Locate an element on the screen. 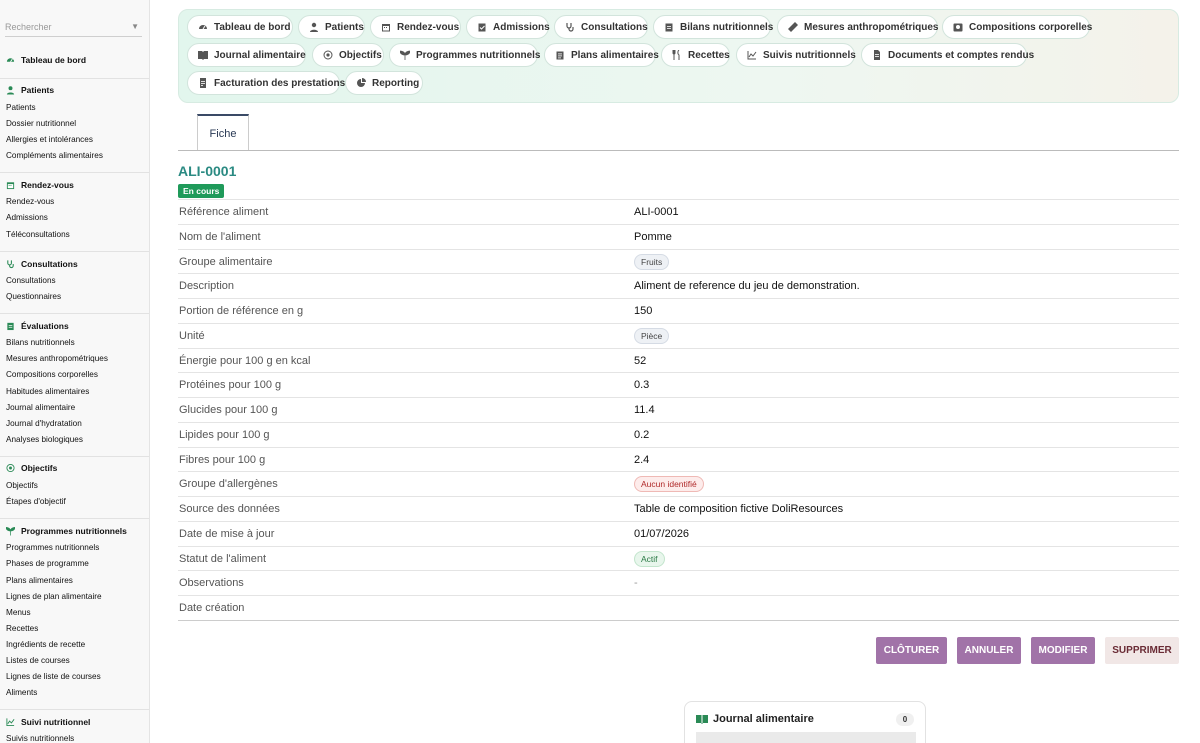 The image size is (1200, 743). field-row: Fibres pour 100 g 2.4 is located at coordinates (678, 459).